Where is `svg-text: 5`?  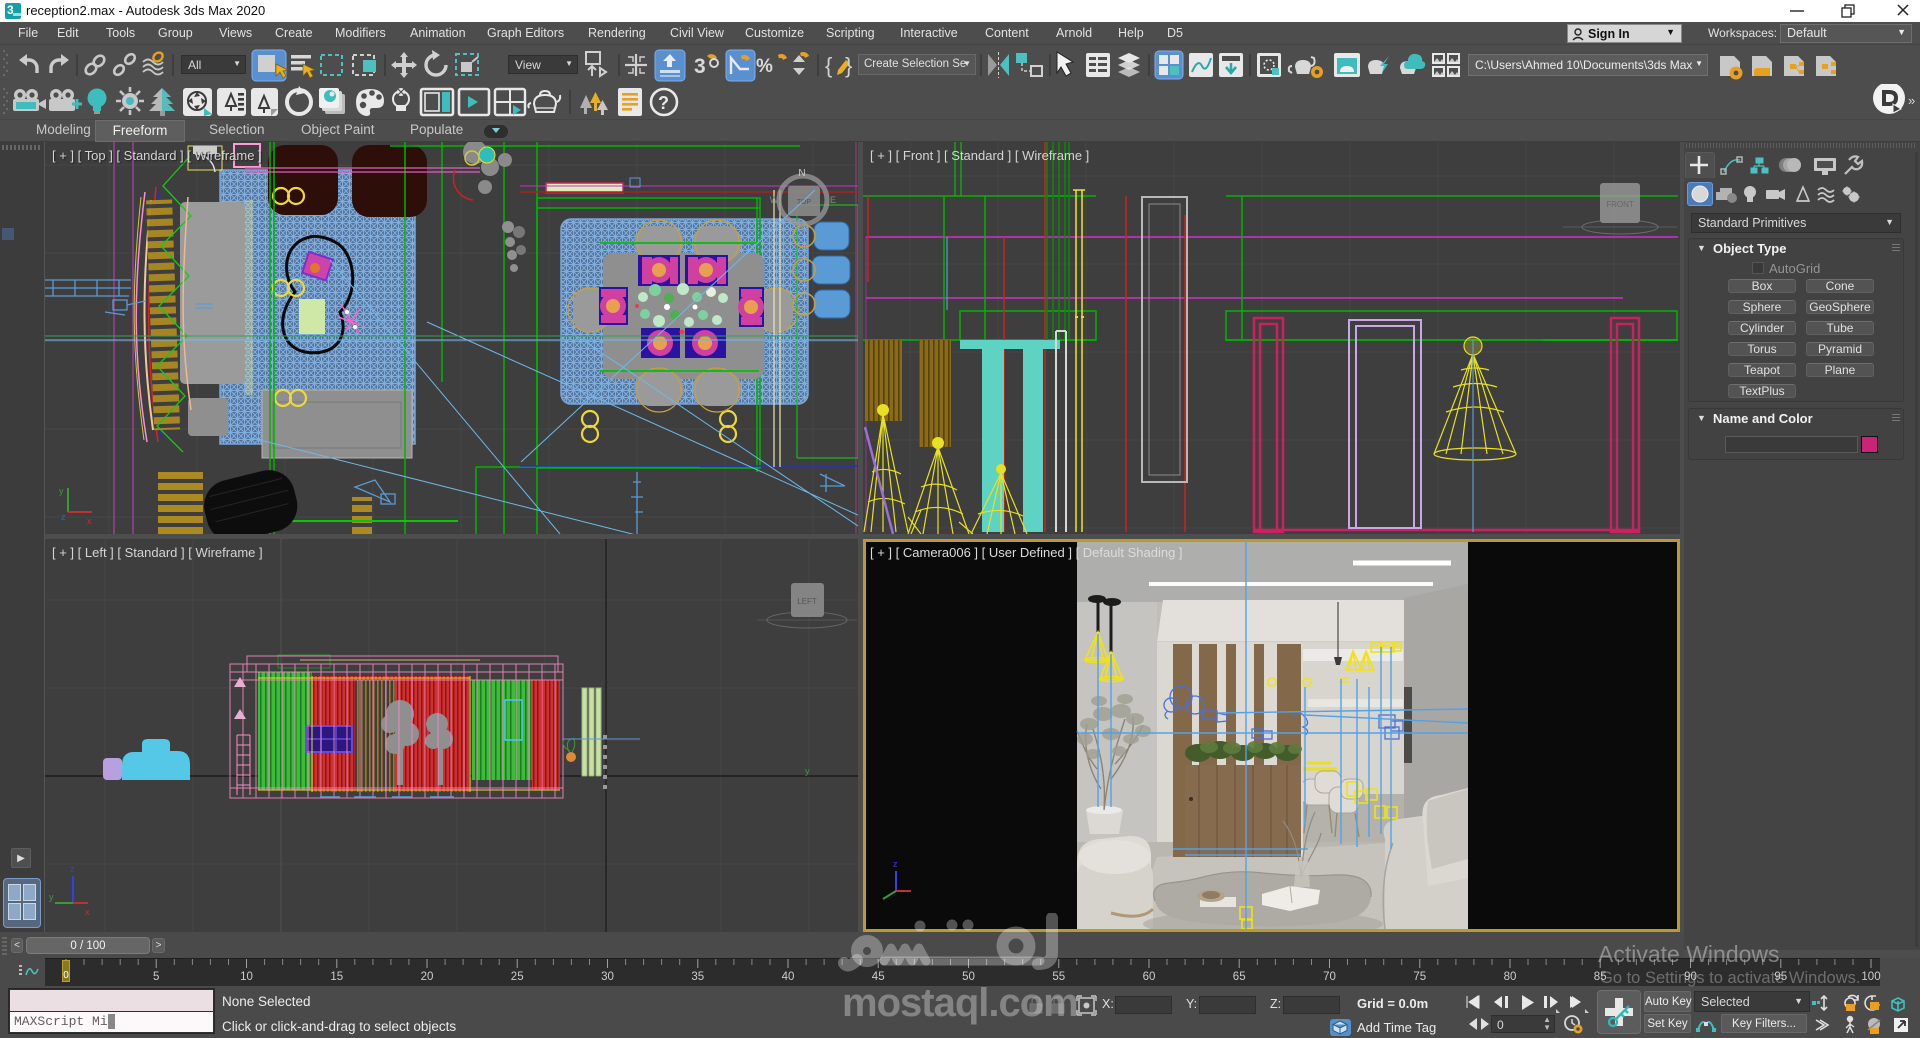
svg-text: 5 is located at coordinates (156, 977).